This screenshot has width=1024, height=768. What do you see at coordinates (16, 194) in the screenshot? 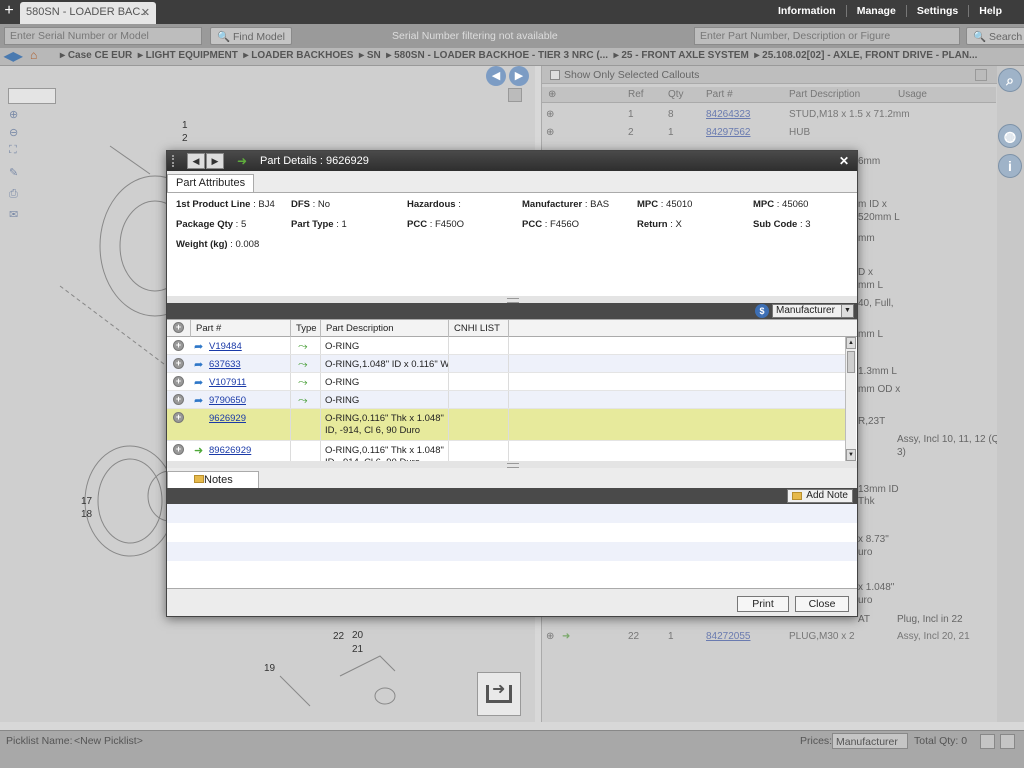
I see `print-icon: ⎙` at bounding box center [16, 194].